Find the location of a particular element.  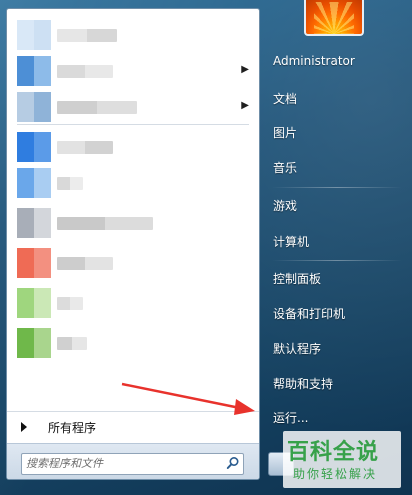

all-programs-arrow-icon is located at coordinates (24, 427).